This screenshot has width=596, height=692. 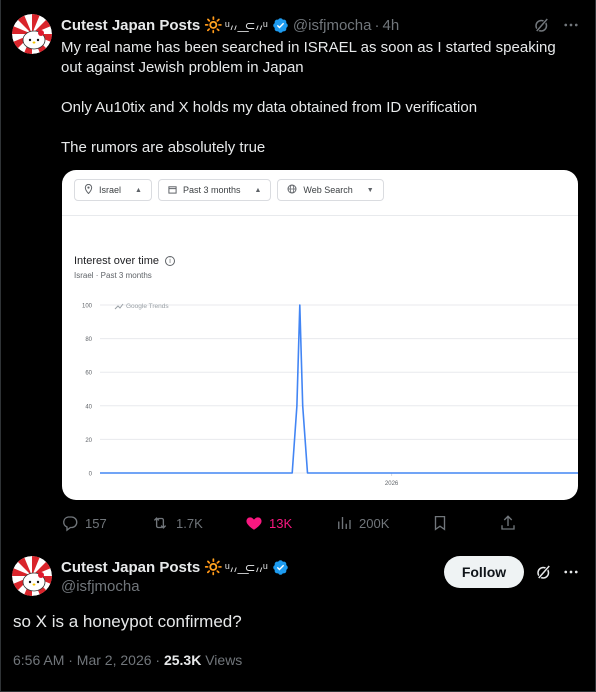 What do you see at coordinates (96, 523) in the screenshot?
I see `reply-count: 157` at bounding box center [96, 523].